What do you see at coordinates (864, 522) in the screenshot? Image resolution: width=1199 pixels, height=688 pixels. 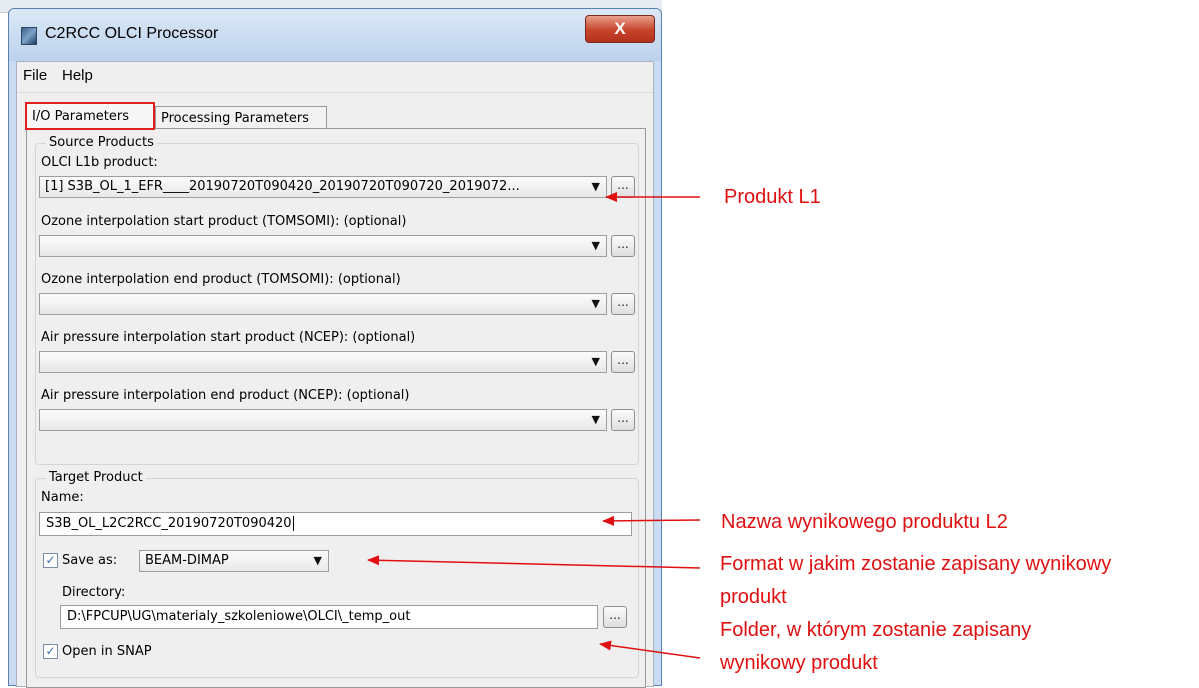 I see `annotation-nazwa: Nazwa wynikowego produktu L2` at bounding box center [864, 522].